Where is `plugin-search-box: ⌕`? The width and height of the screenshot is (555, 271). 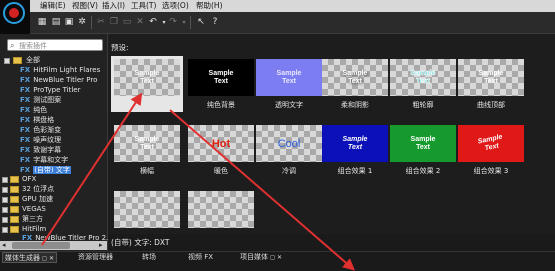
plugin-search-box: ⌕ is located at coordinates (55, 45).